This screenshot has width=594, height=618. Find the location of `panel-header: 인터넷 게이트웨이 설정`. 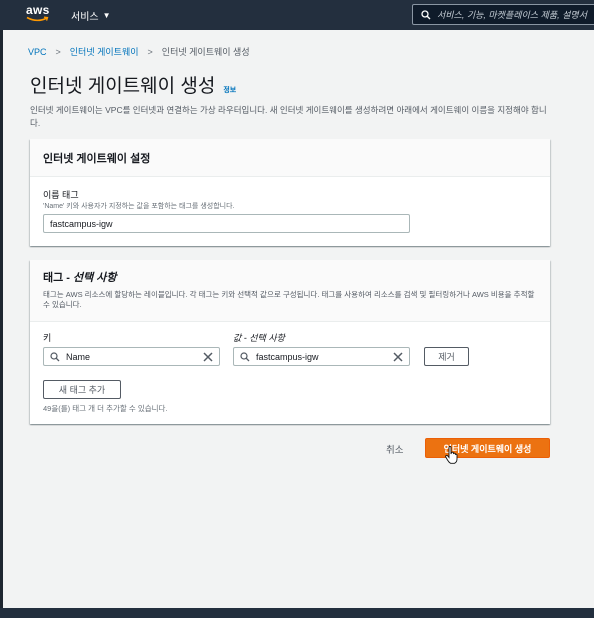

panel-header: 인터넷 게이트웨이 설정 is located at coordinates (290, 158).